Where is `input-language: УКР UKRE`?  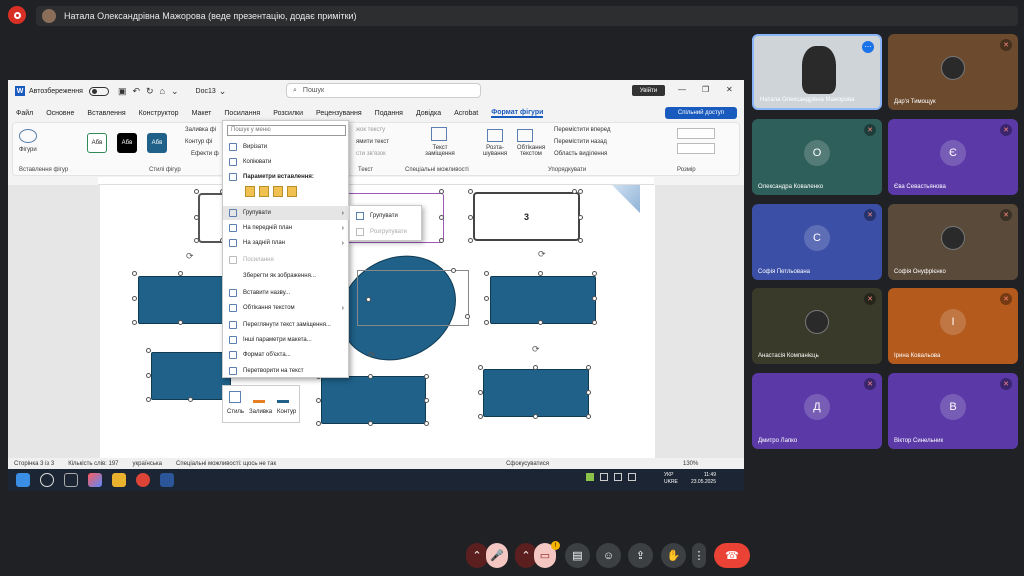
input-language: УКР UKRE is located at coordinates (671, 479).